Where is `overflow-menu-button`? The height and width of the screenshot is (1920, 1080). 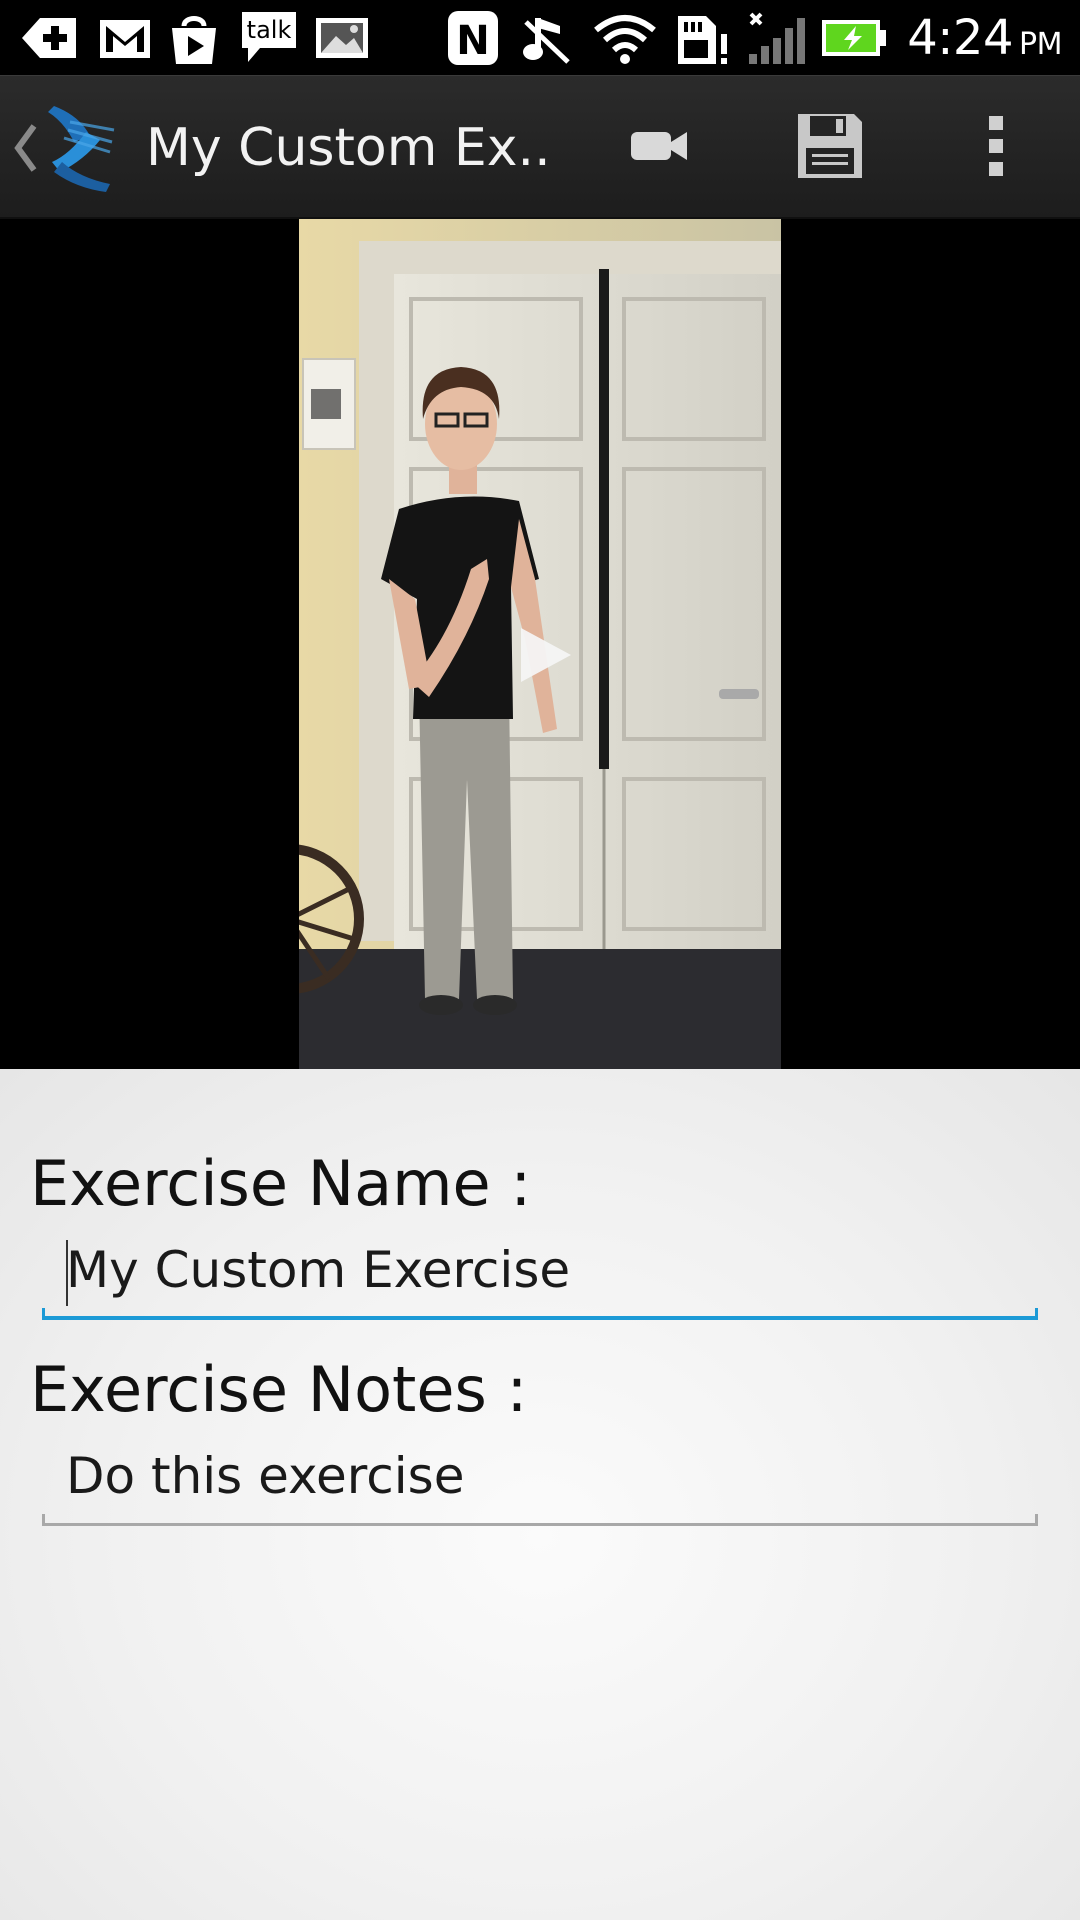 overflow-menu-button is located at coordinates (996, 148).